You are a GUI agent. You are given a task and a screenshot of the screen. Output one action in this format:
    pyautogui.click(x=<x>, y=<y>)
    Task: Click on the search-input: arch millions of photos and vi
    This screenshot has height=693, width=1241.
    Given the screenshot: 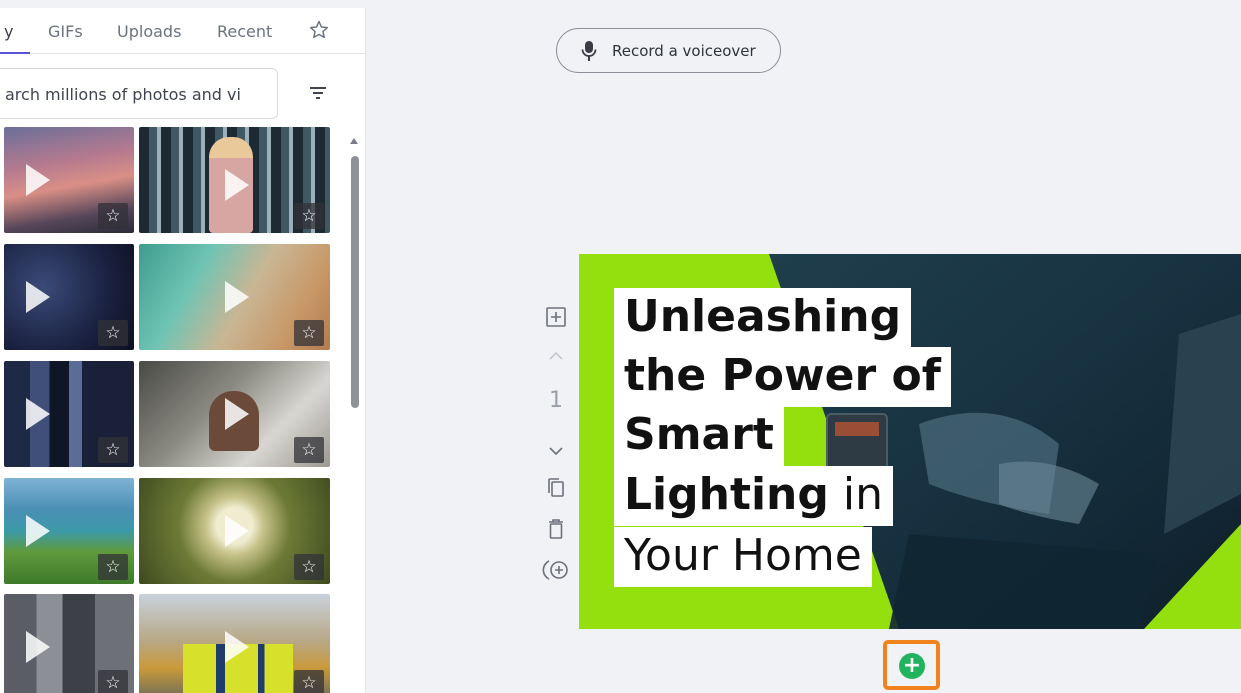 What is the action you would take?
    pyautogui.click(x=139, y=93)
    